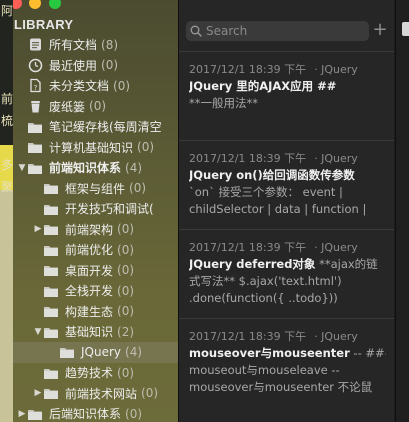 The width and height of the screenshot is (409, 422). What do you see at coordinates (272, 175) in the screenshot?
I see `note-title: JQuery on()给回调函数传参数` at bounding box center [272, 175].